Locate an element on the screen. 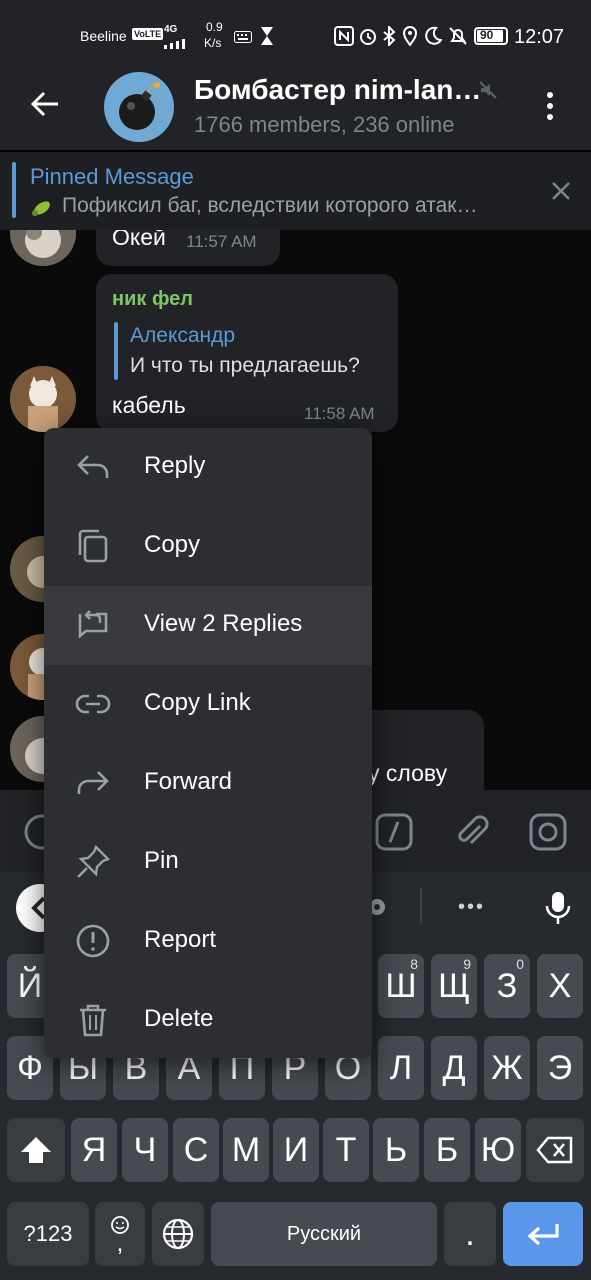 This screenshot has width=591, height=1280. key-и: И is located at coordinates (296, 1150).